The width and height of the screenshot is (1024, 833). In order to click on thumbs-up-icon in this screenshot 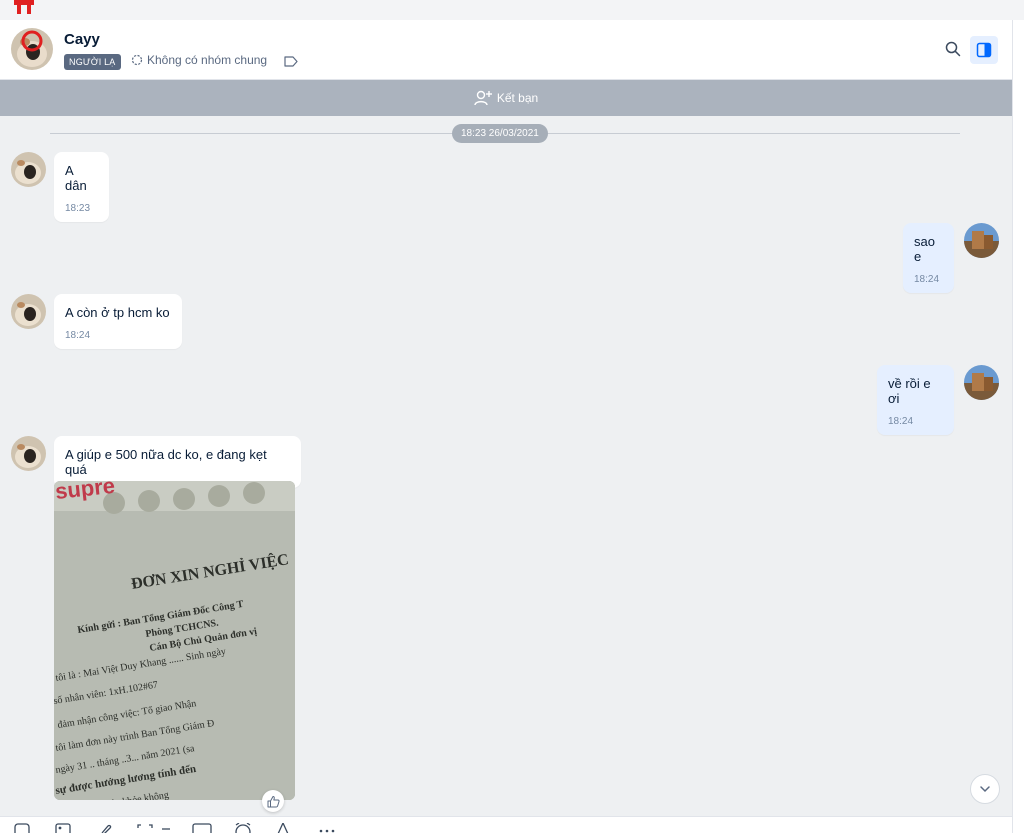, I will do `click(273, 801)`.